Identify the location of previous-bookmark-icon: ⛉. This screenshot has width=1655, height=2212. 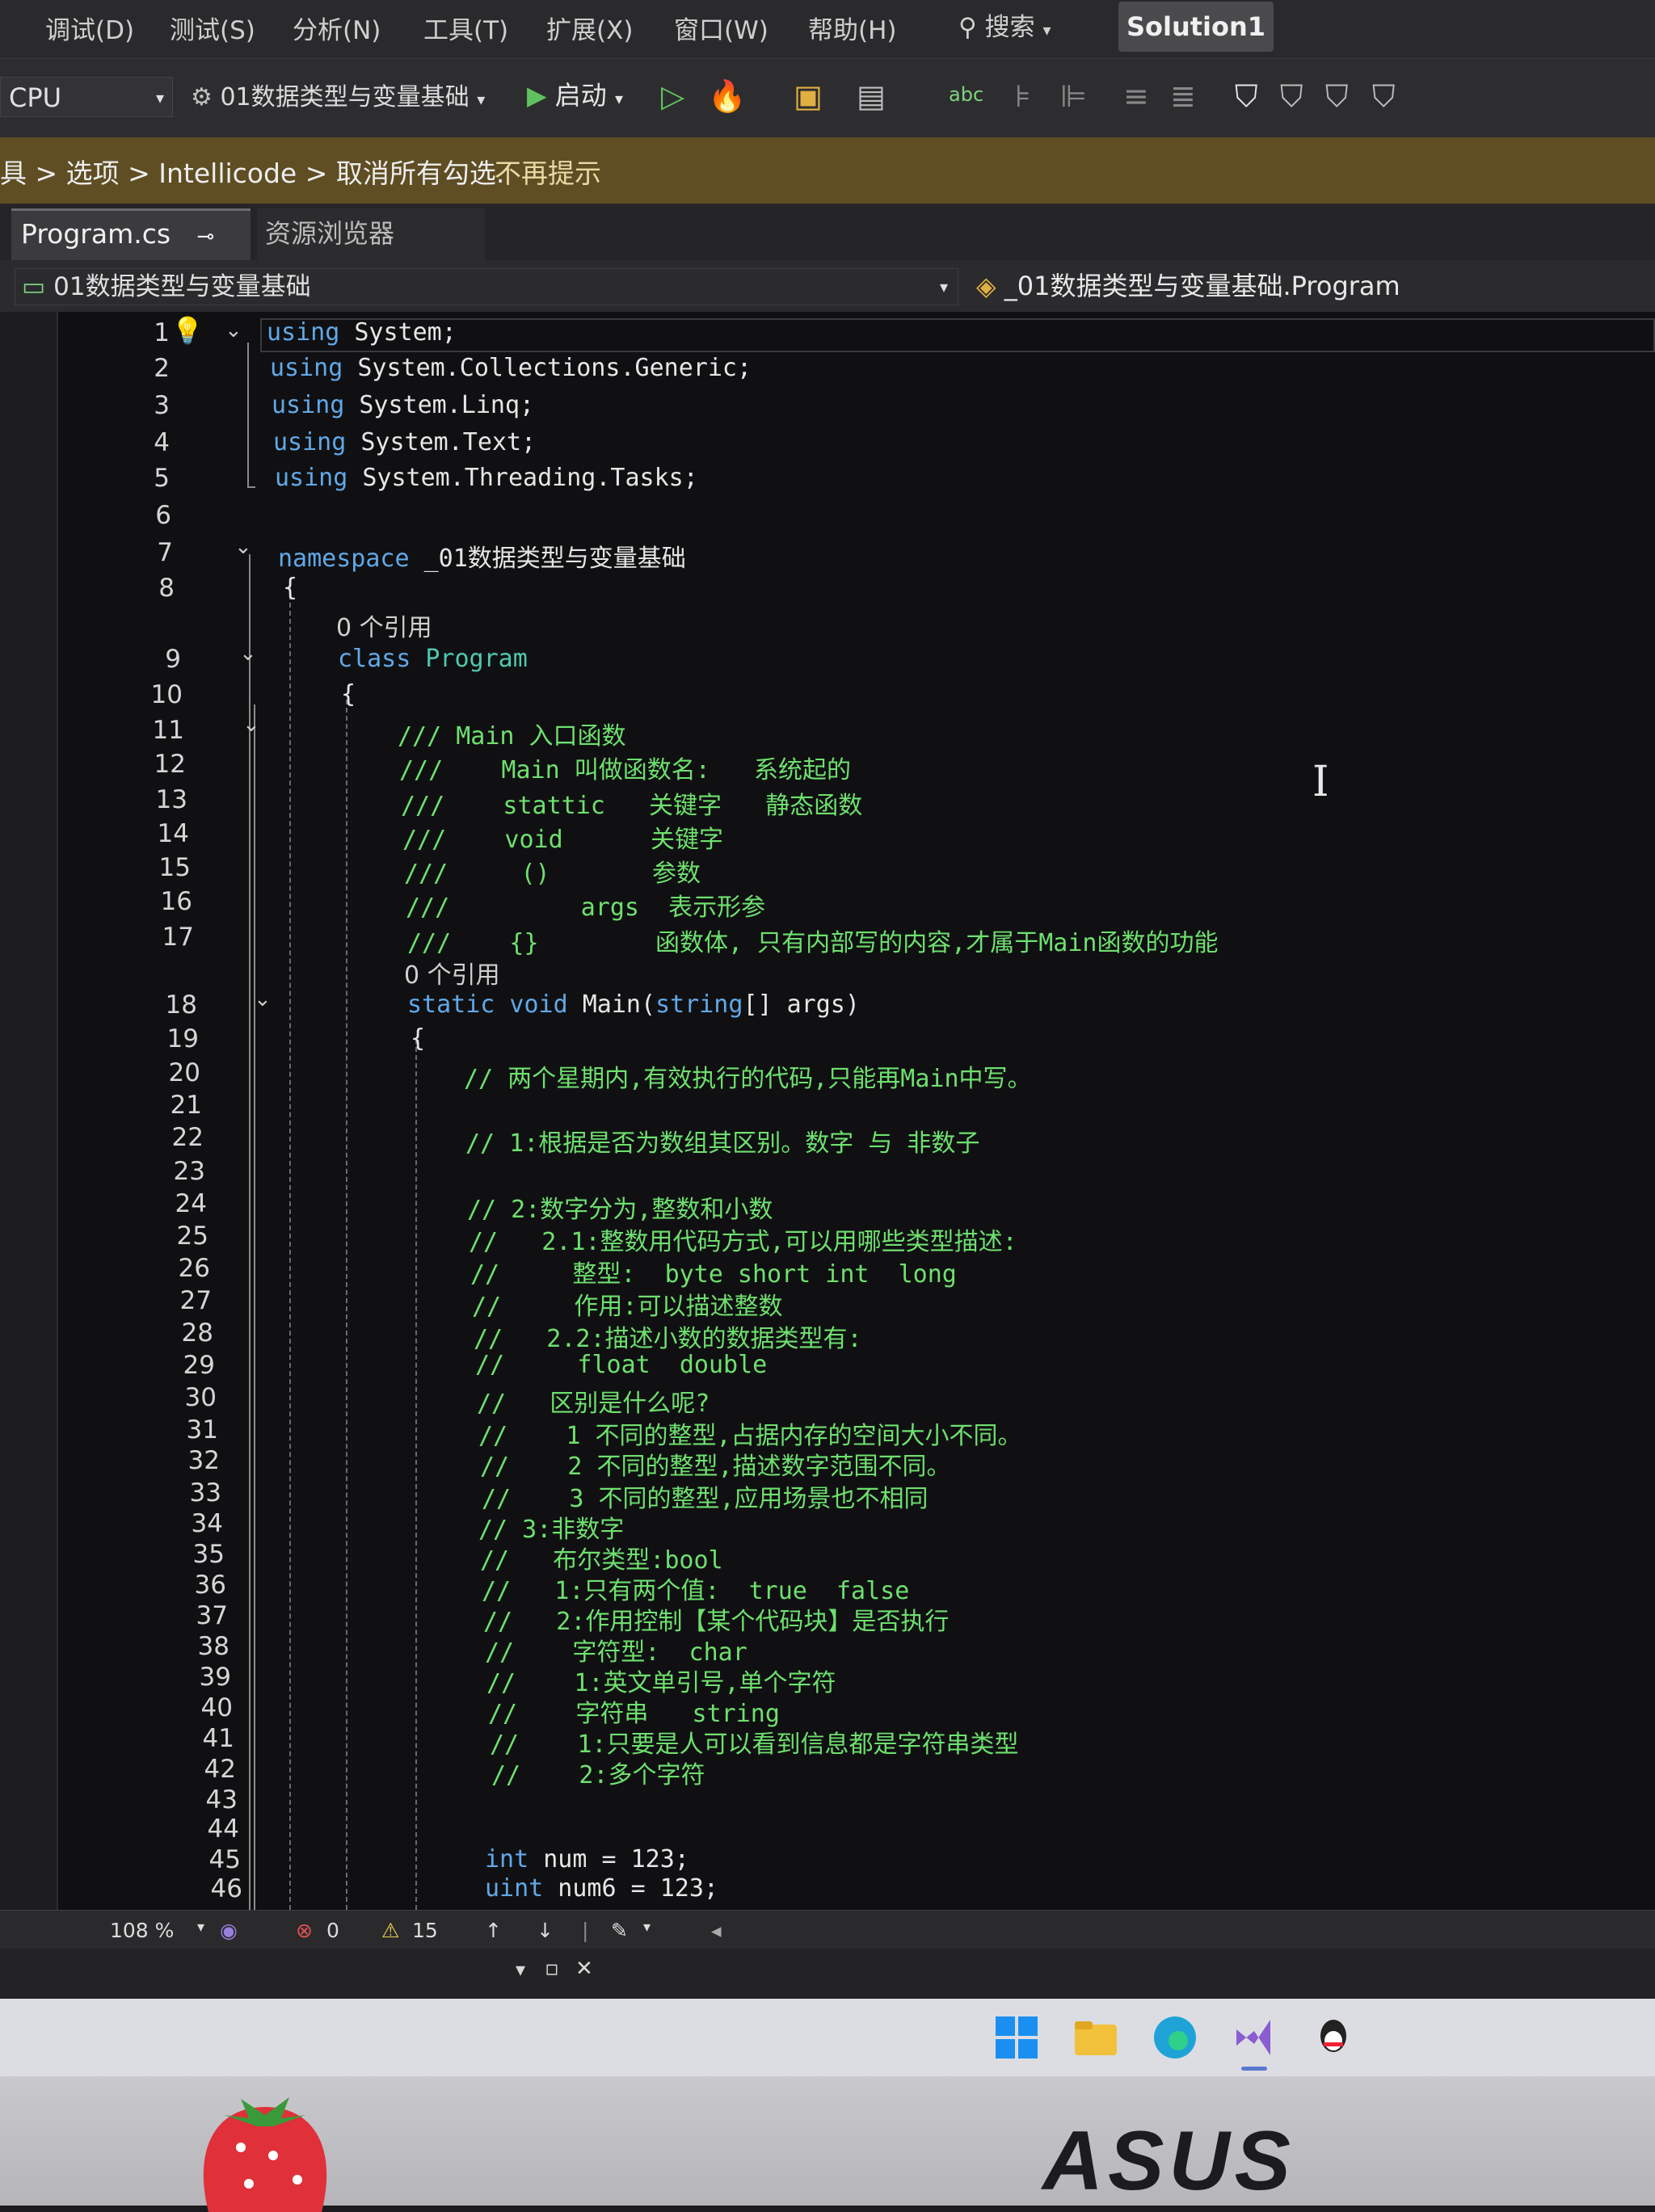
(1291, 96).